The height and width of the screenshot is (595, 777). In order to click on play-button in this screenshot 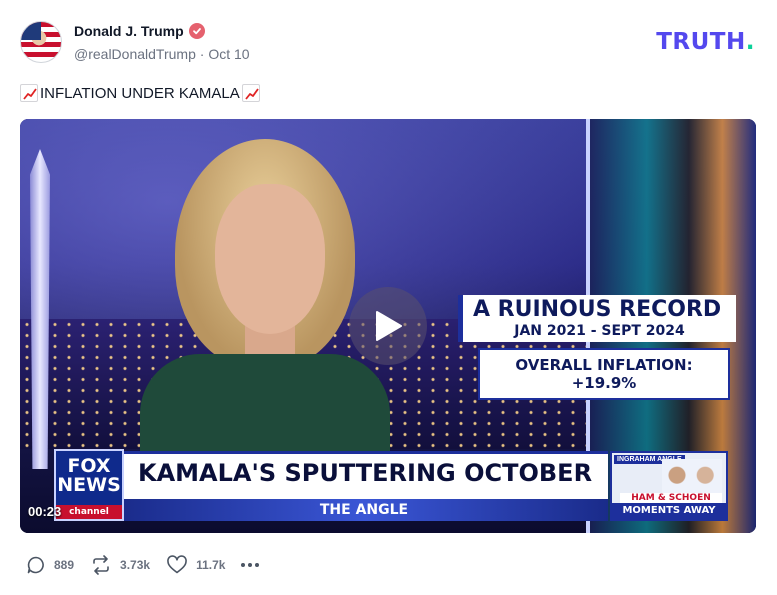, I will do `click(388, 326)`.